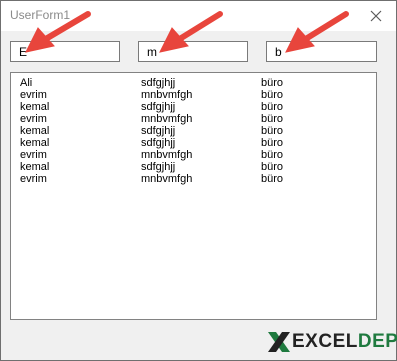 The width and height of the screenshot is (397, 361). Describe the element at coordinates (198, 16) in the screenshot. I see `title-bar: UserForm1` at that location.